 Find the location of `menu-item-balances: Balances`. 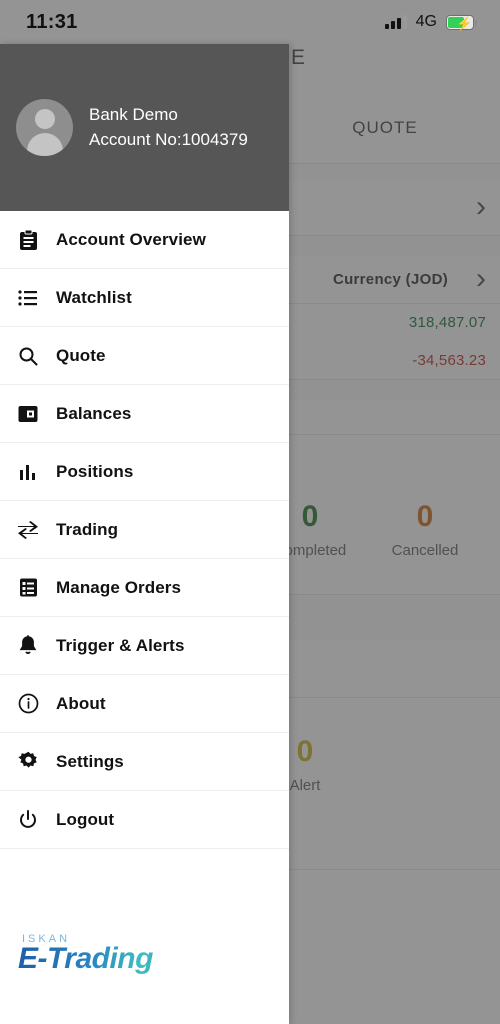

menu-item-balances: Balances is located at coordinates (144, 414).